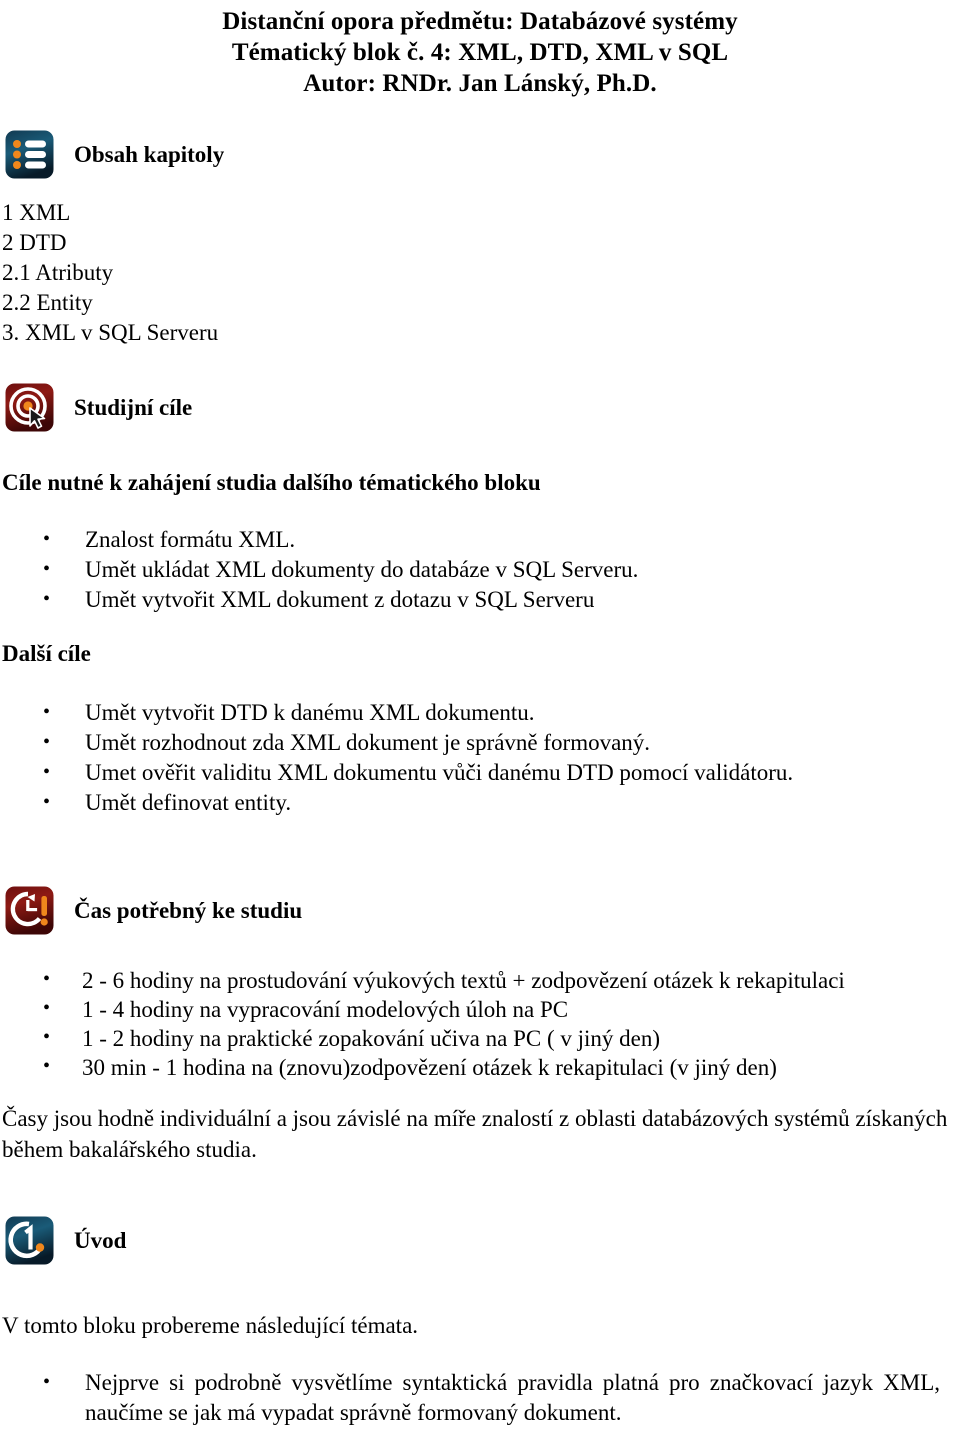 This screenshot has width=960, height=1429. I want to click on toc-item: 1 XML, so click(252, 213).